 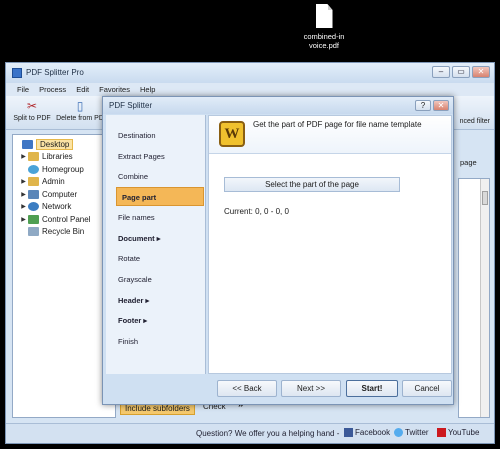 I want to click on nav-extract-pages: Extract Pages, so click(x=141, y=156).